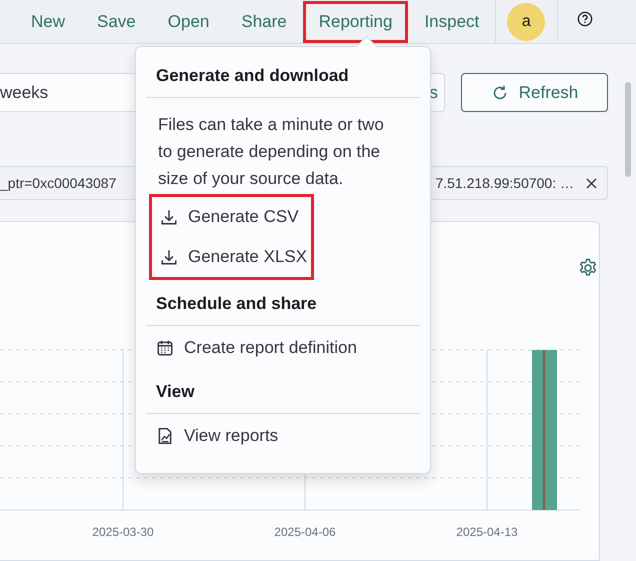  I want to click on section-heading: Schedule and share, so click(236, 304).